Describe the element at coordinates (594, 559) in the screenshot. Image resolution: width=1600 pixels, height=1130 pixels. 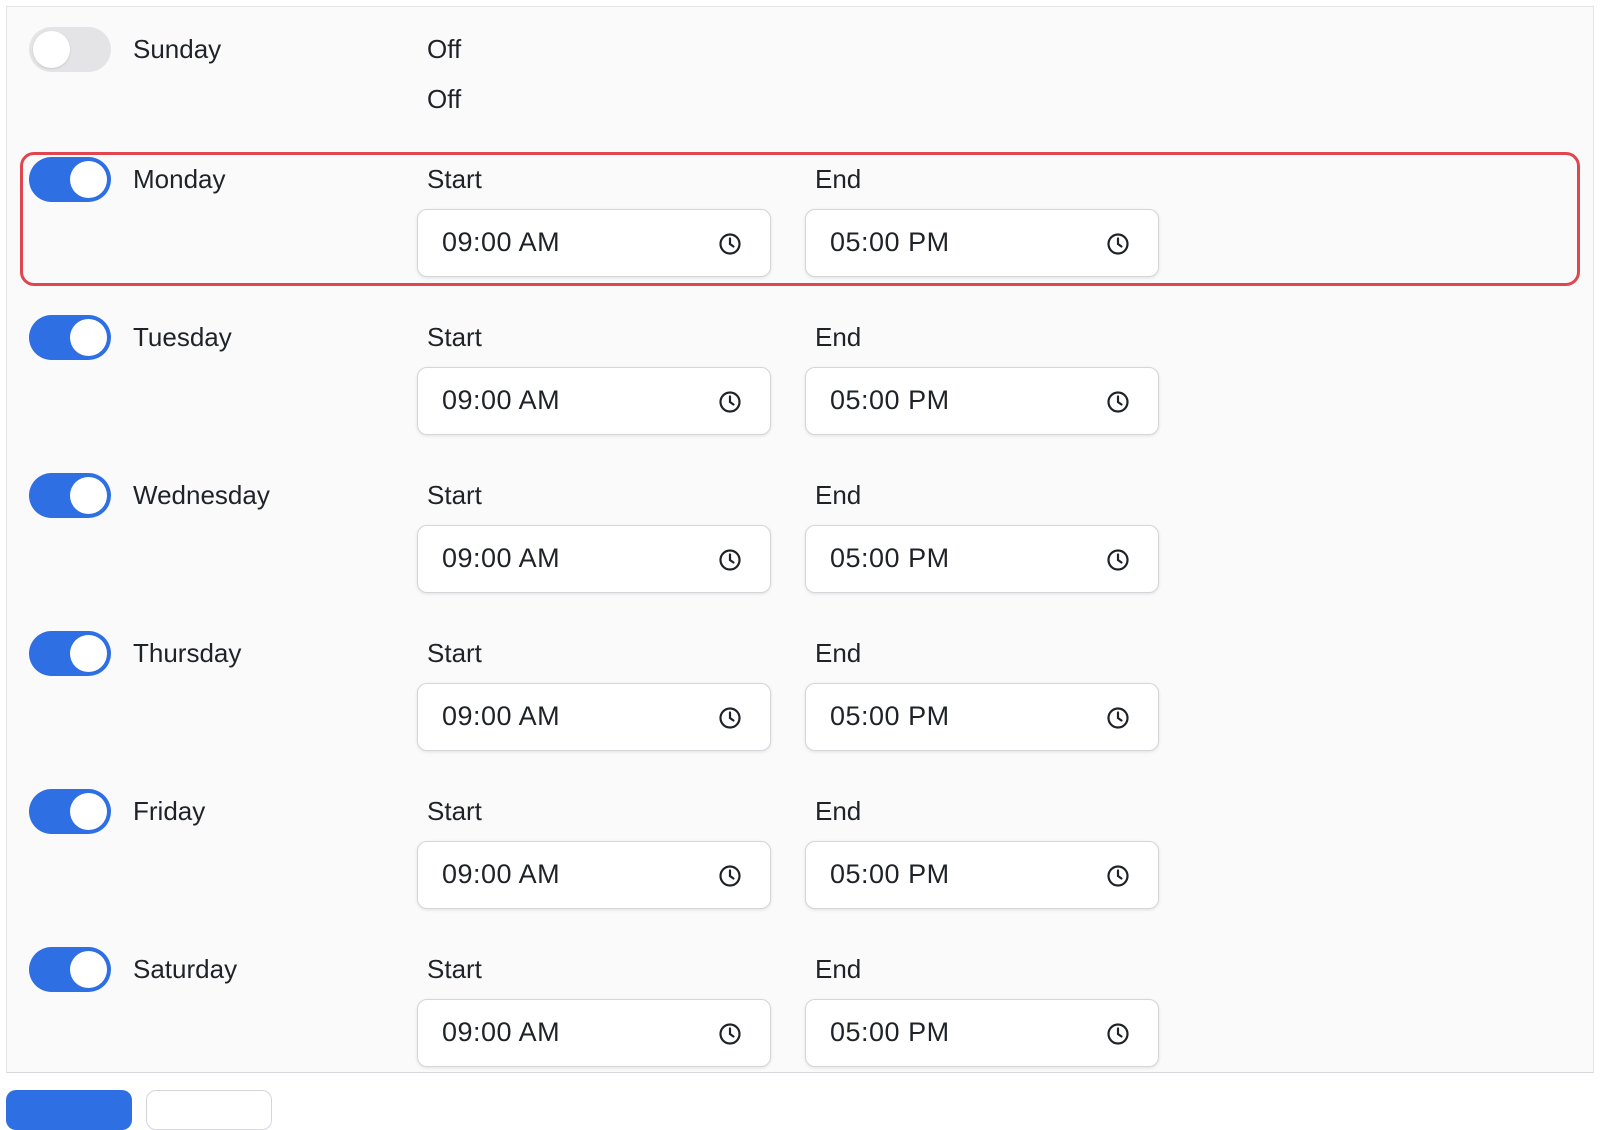
I see `start-time-input-wednesday: 09:00 AM` at that location.